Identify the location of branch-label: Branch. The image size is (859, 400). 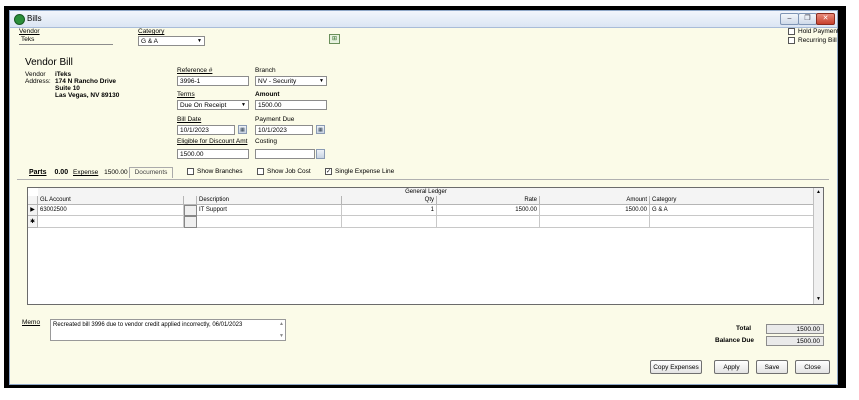
(265, 70).